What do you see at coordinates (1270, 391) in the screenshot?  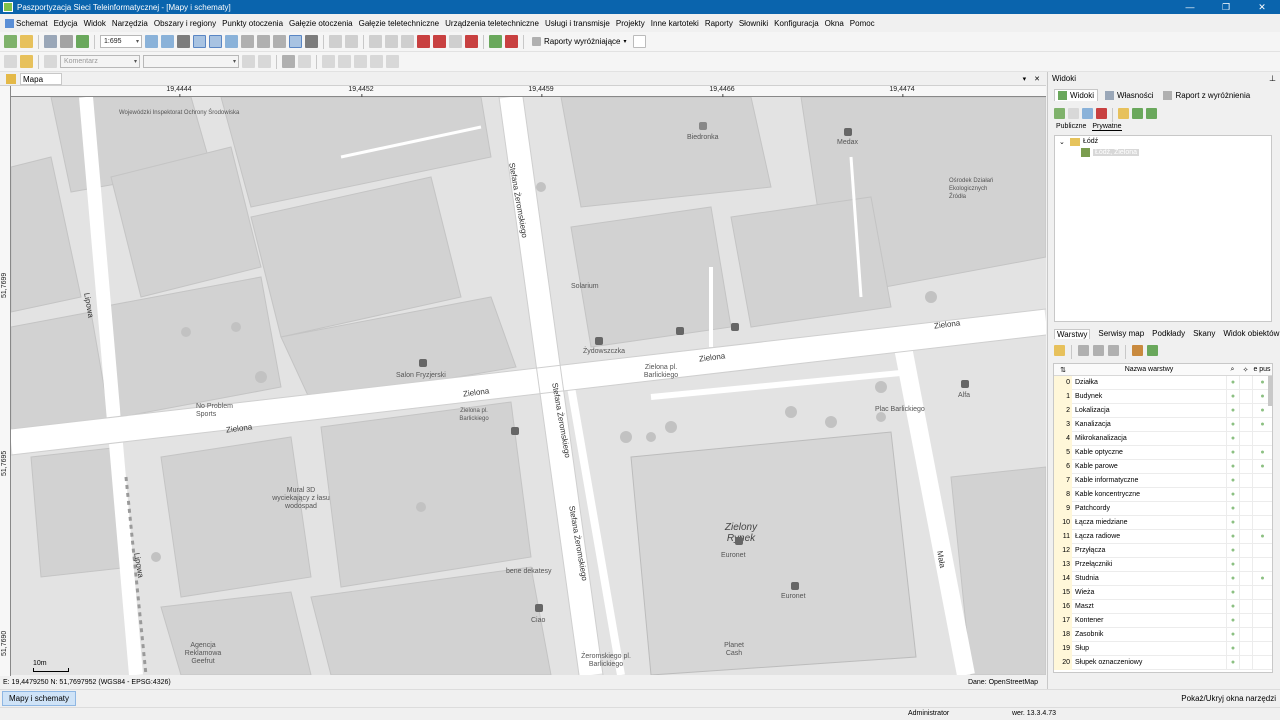 I see `scrollbar` at bounding box center [1270, 391].